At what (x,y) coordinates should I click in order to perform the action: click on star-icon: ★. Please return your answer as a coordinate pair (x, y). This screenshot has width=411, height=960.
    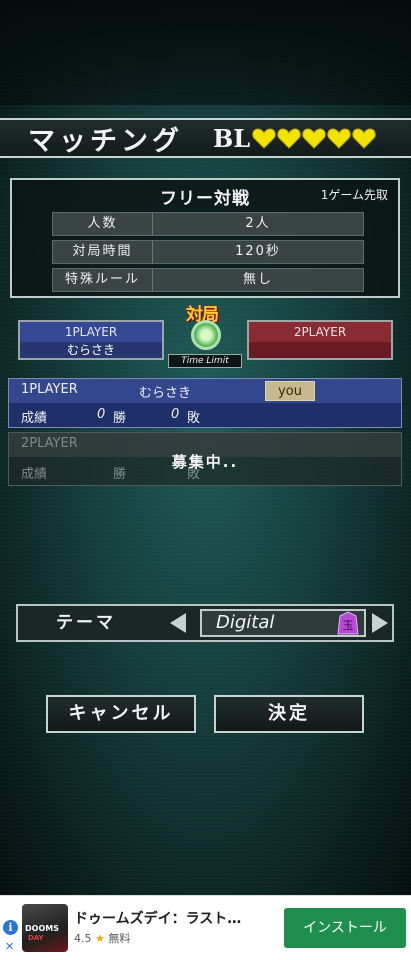
    Looking at the image, I should click on (100, 938).